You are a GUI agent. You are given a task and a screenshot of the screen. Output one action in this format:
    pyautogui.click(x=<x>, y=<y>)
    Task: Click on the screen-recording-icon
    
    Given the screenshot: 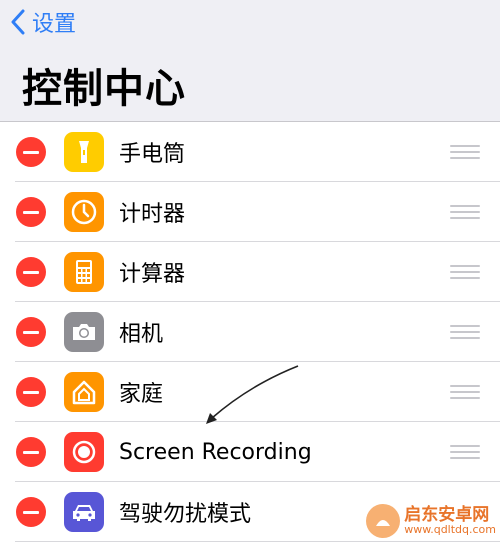 What is the action you would take?
    pyautogui.click(x=84, y=452)
    